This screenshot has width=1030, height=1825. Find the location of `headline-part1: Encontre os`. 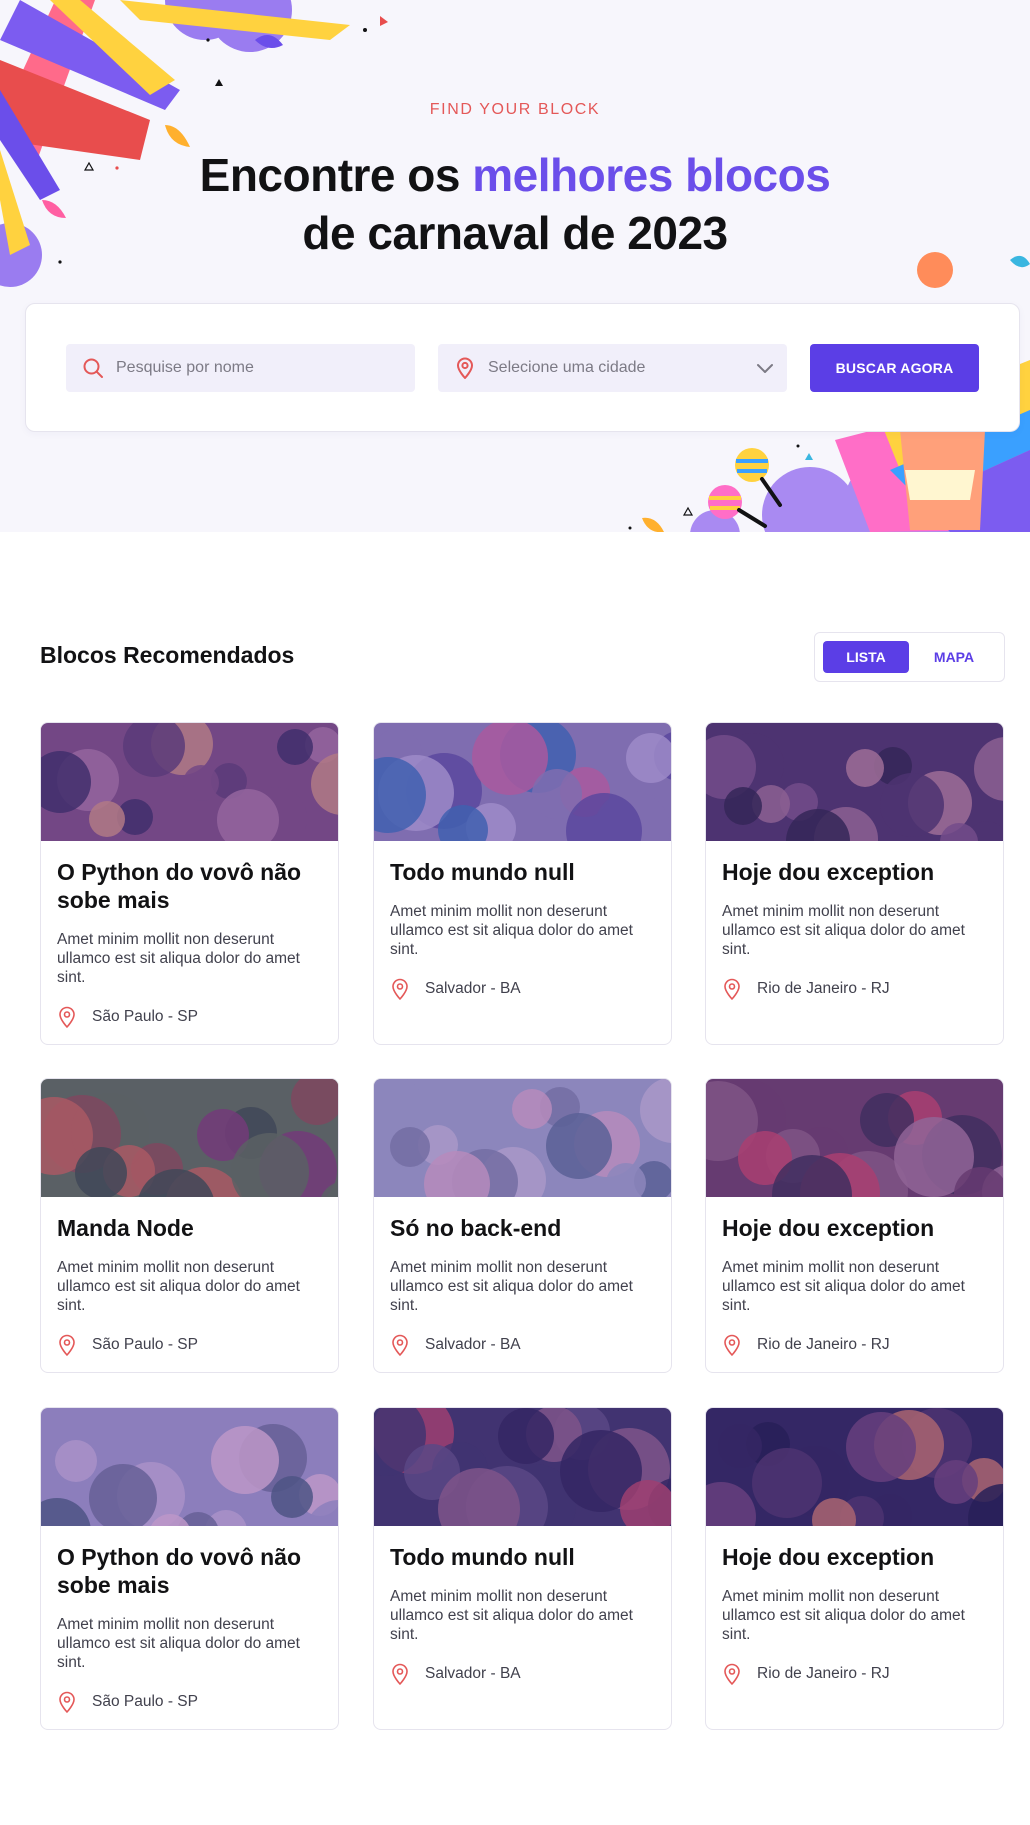

headline-part1: Encontre os is located at coordinates (336, 175).